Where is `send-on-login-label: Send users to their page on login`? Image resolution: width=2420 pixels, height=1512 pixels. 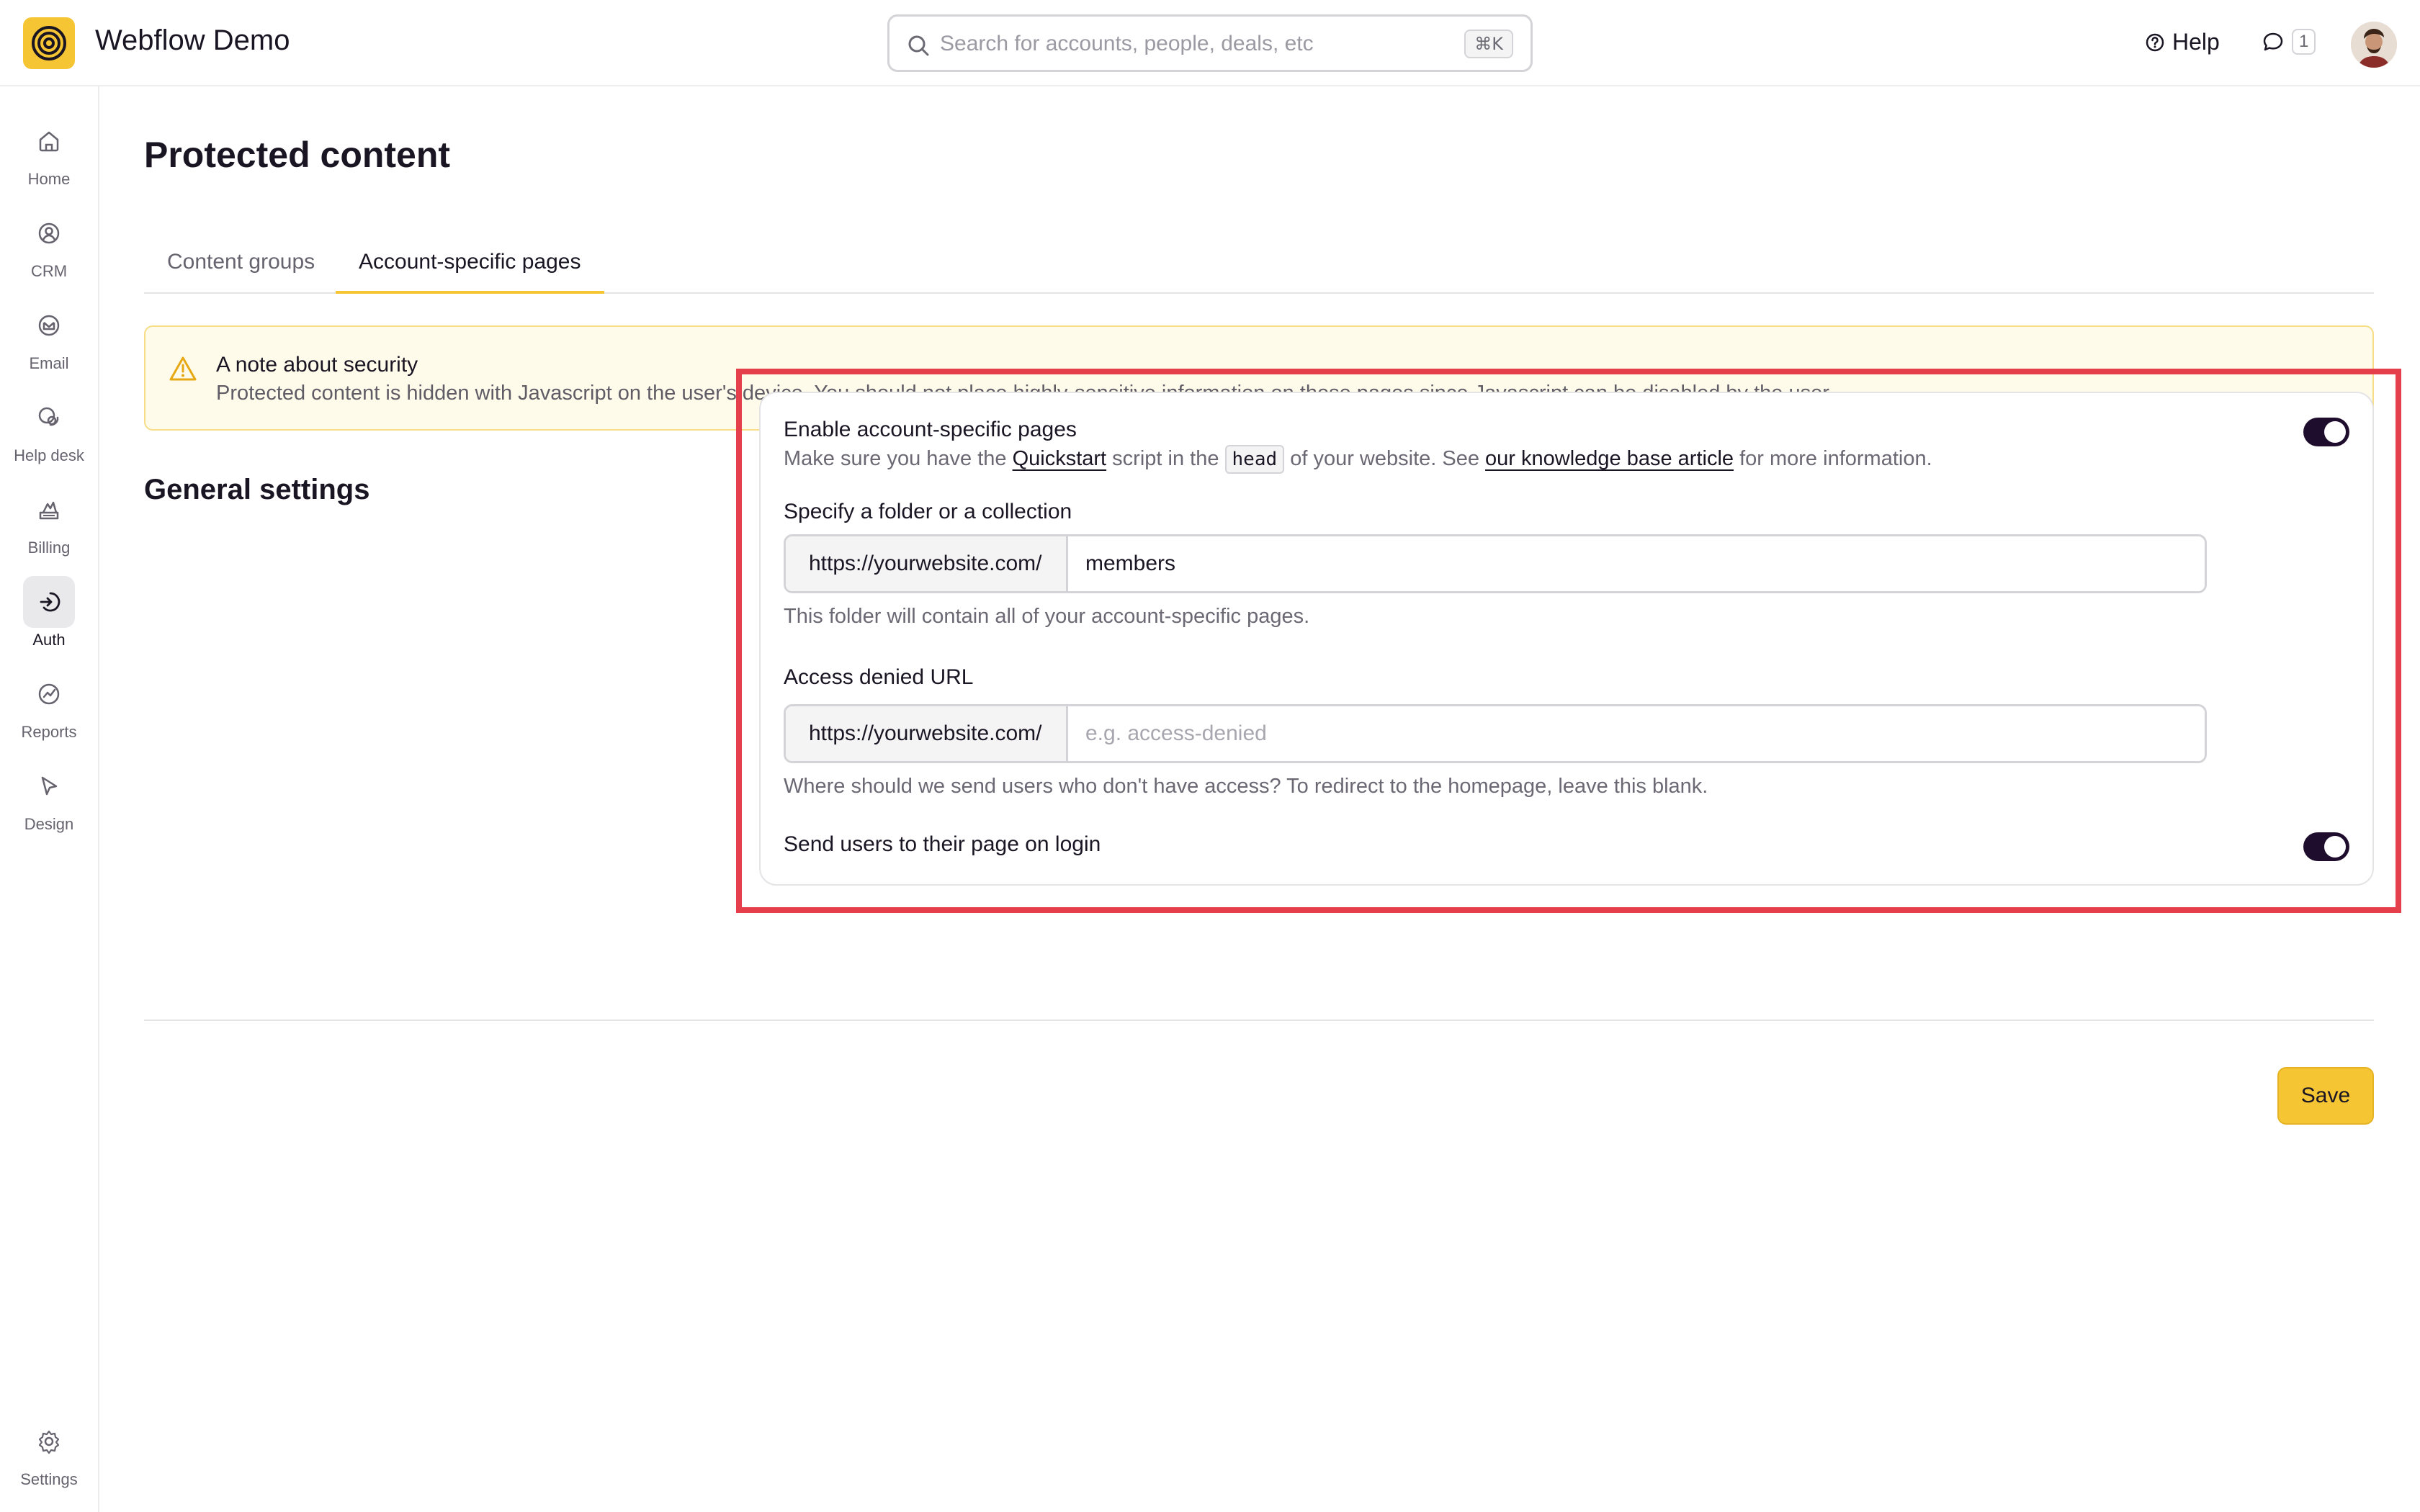
send-on-login-label: Send users to their page on login is located at coordinates (942, 844).